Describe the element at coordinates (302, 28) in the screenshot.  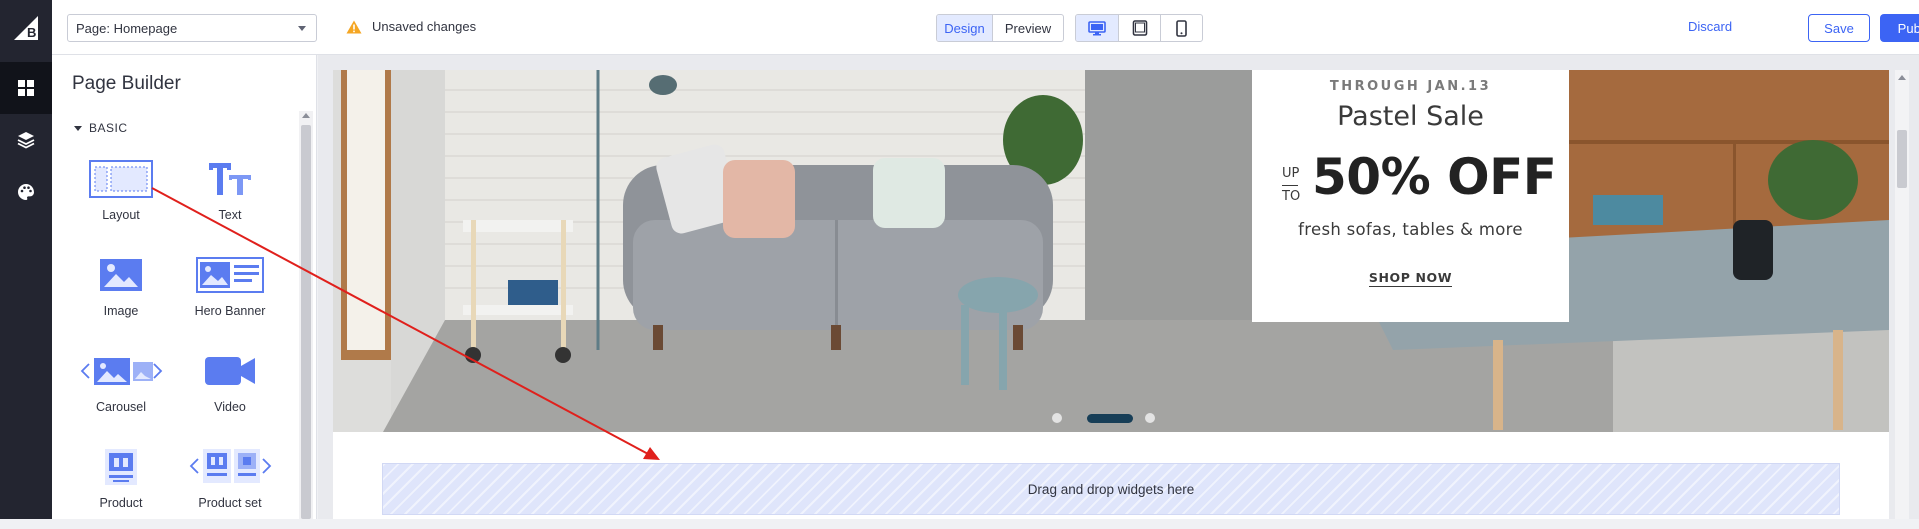
I see `chevron-down-icon` at that location.